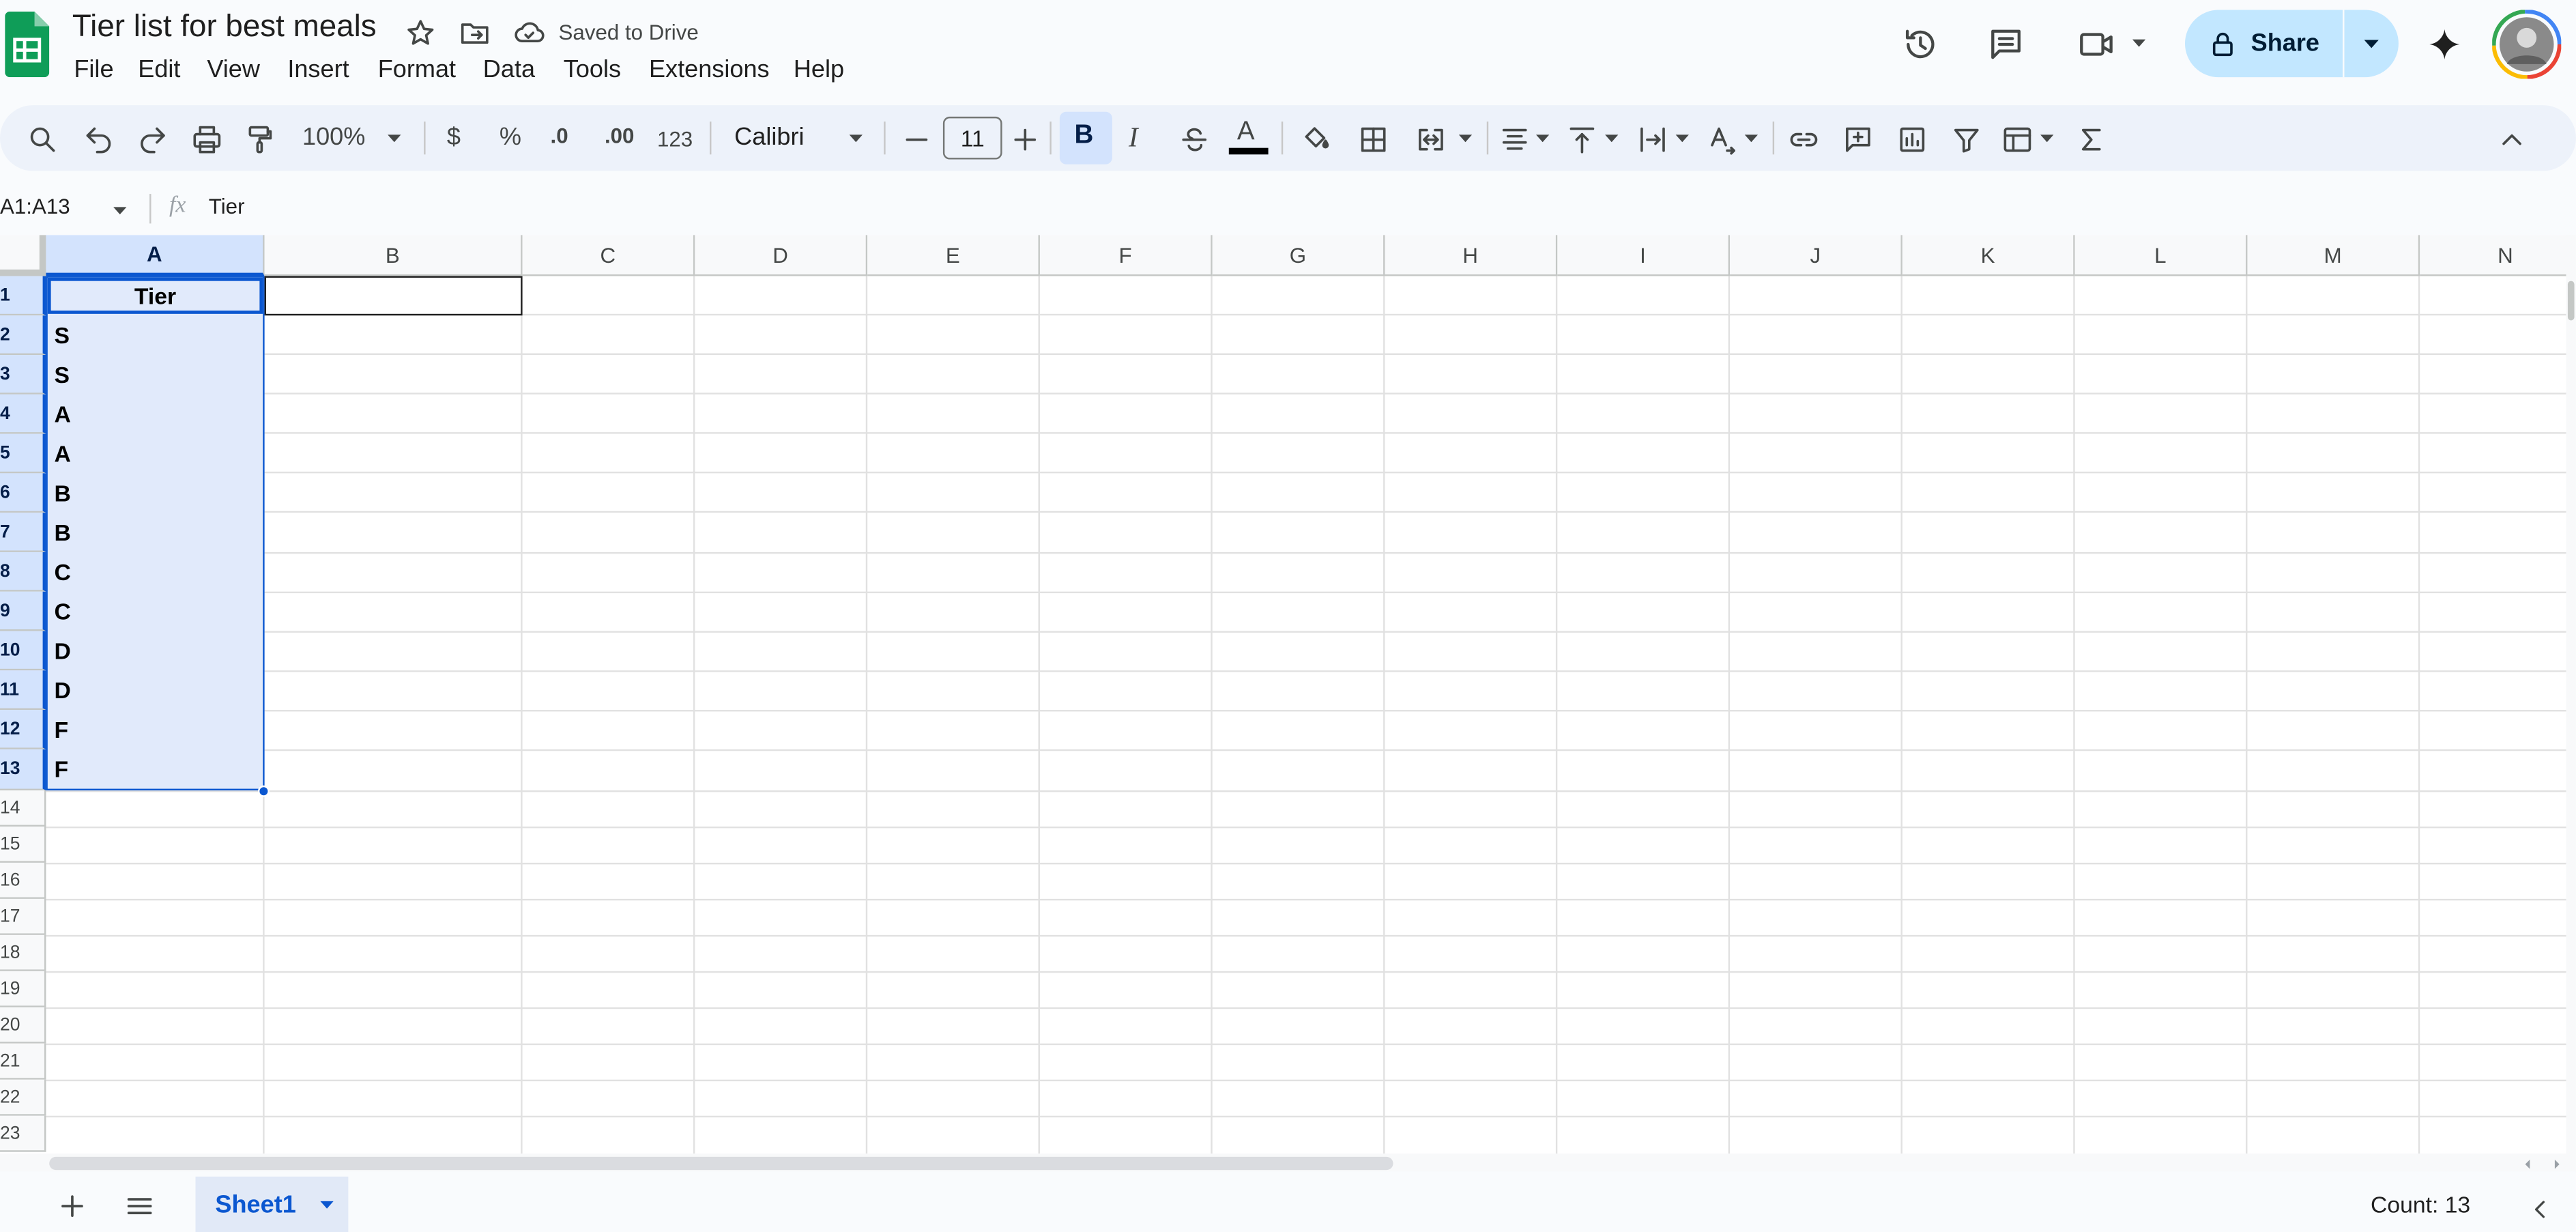  Describe the element at coordinates (23, 611) in the screenshot. I see `row-header-9: 9` at that location.